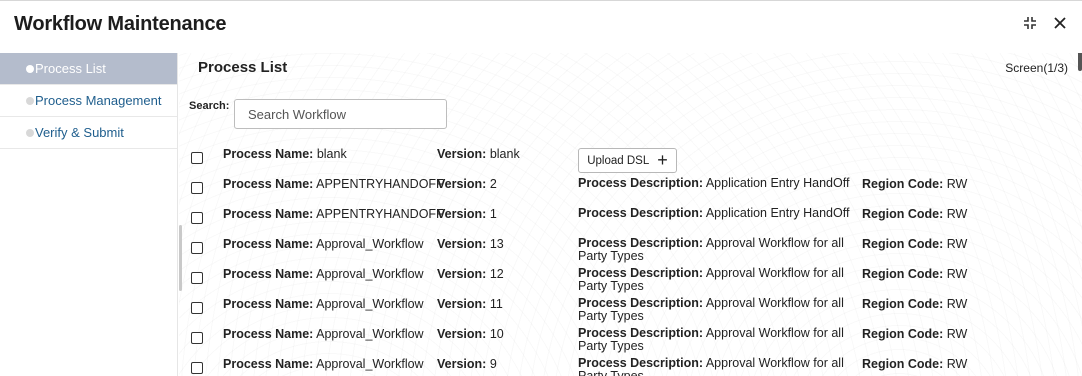  I want to click on sidebar-item-label: Verify & Submit, so click(79, 132).